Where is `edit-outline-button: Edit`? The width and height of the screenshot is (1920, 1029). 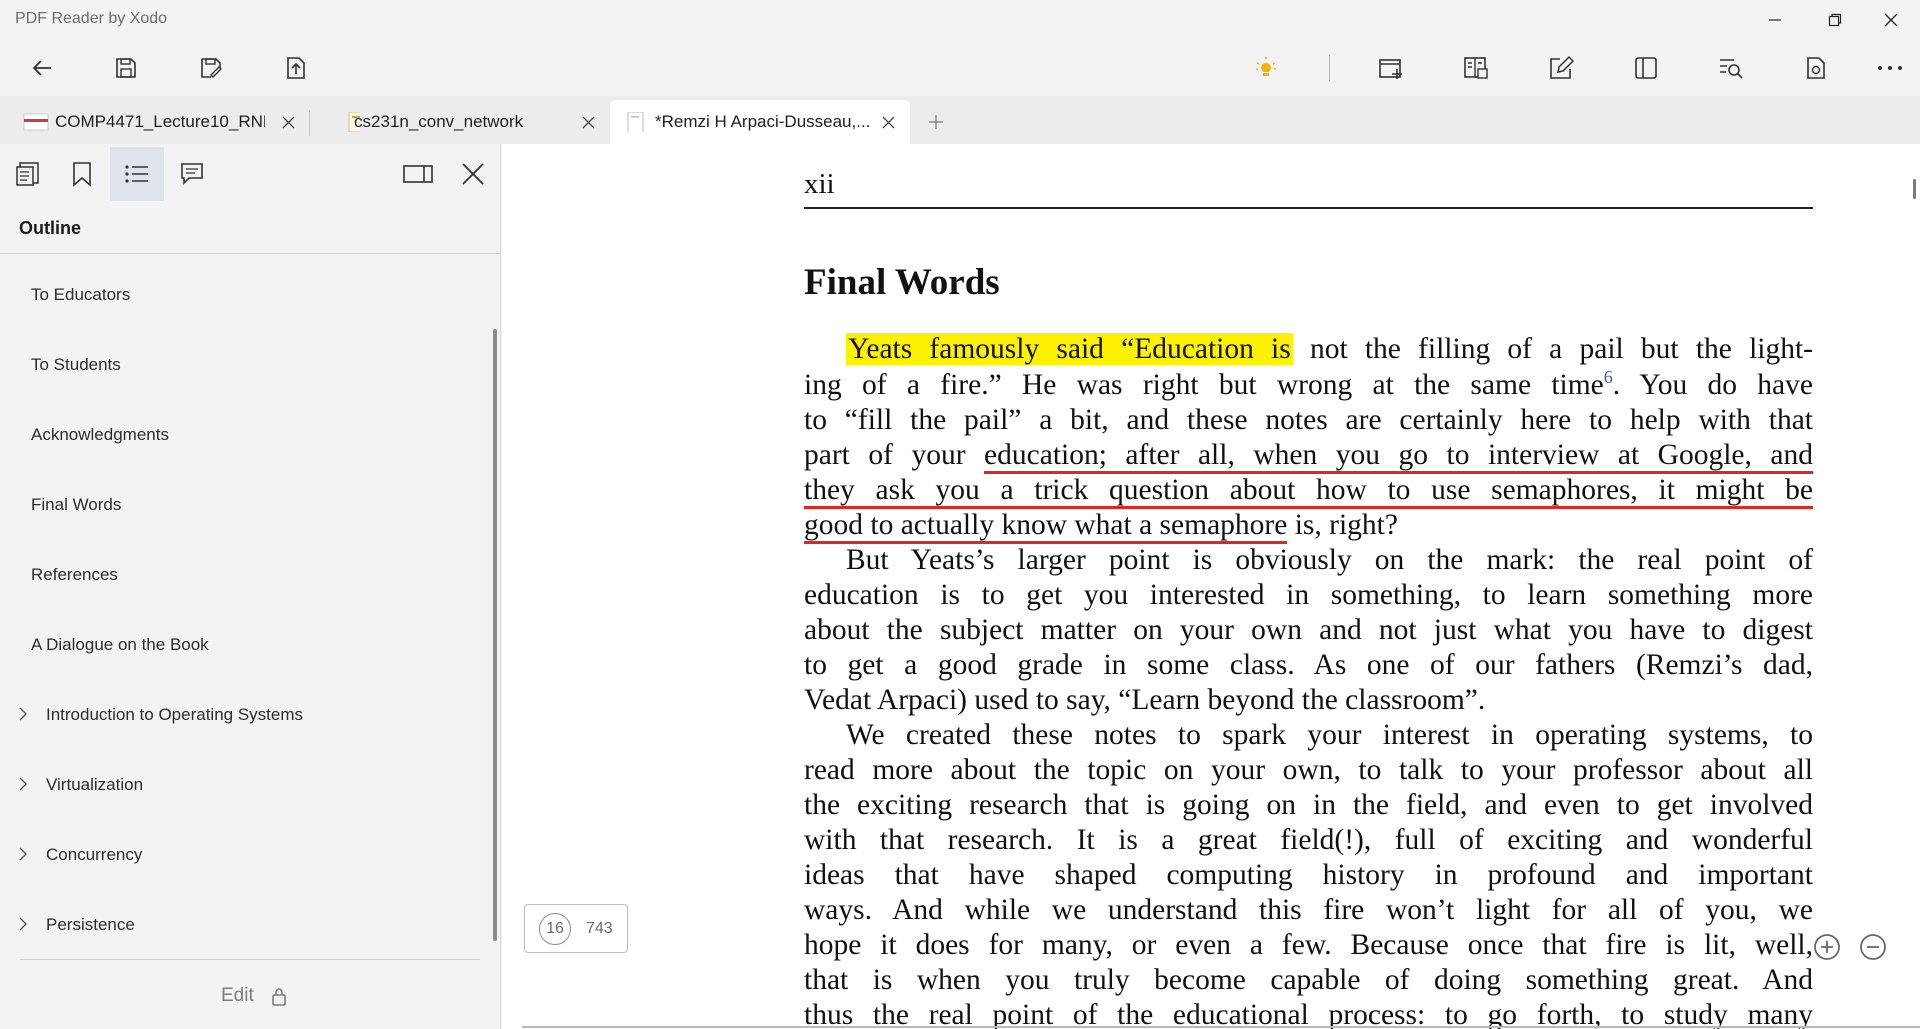 edit-outline-button: Edit is located at coordinates (237, 996).